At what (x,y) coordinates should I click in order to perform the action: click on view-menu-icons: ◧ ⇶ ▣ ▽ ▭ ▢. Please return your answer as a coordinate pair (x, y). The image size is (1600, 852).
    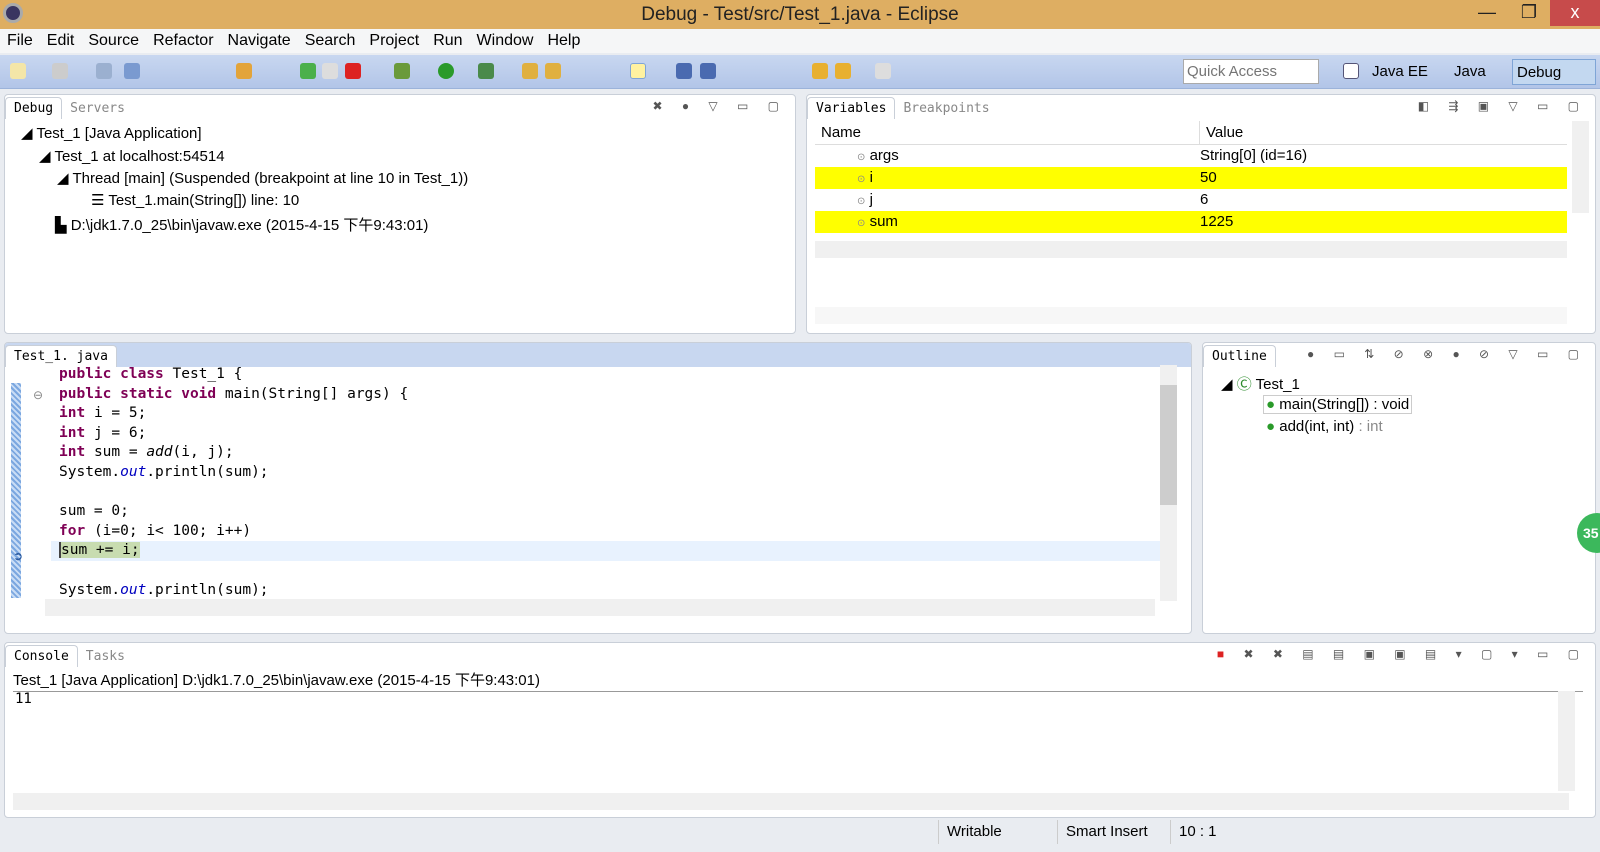
    Looking at the image, I should click on (1502, 106).